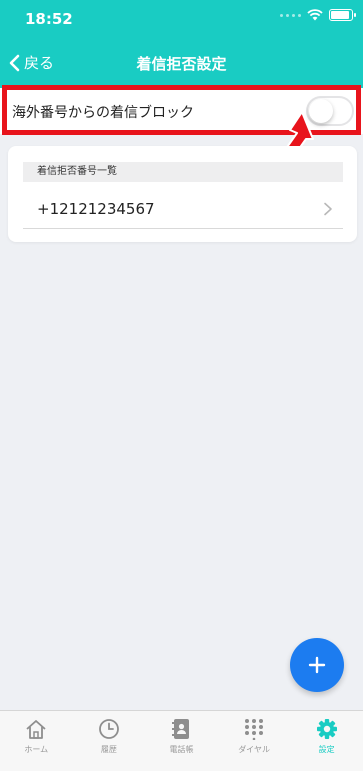 The height and width of the screenshot is (771, 363). I want to click on dialpad-icon, so click(254, 729).